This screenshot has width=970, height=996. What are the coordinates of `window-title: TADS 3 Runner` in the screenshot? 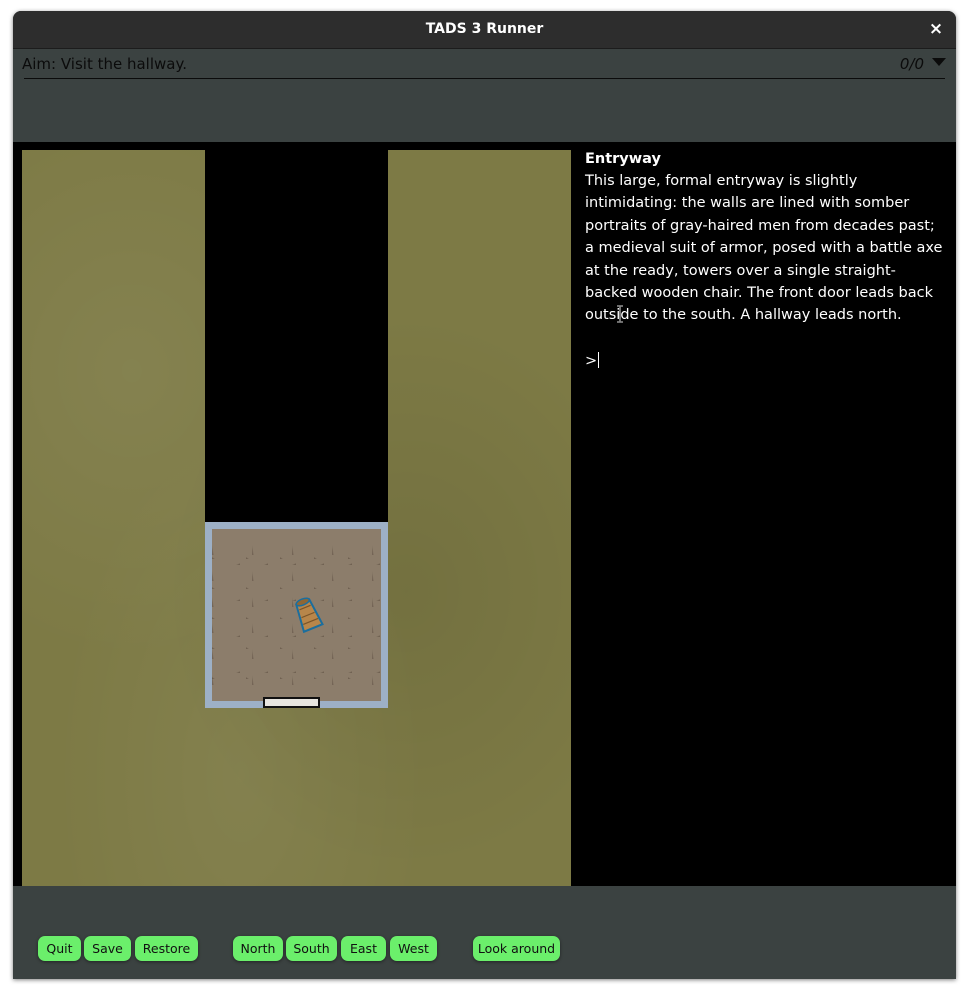 It's located at (484, 29).